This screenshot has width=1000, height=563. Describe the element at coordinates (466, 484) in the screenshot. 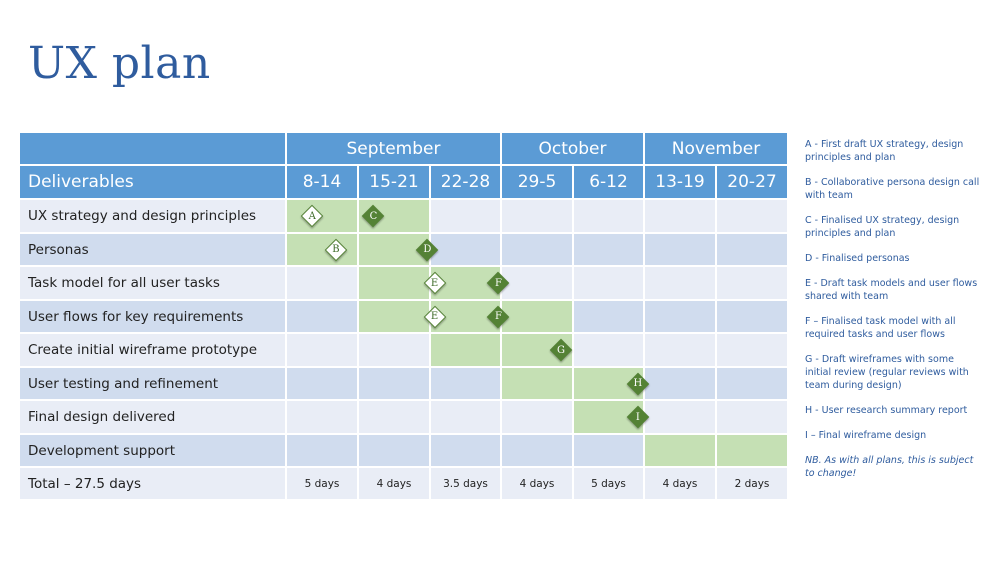

I see `total-days-cell: 3.5 days` at that location.